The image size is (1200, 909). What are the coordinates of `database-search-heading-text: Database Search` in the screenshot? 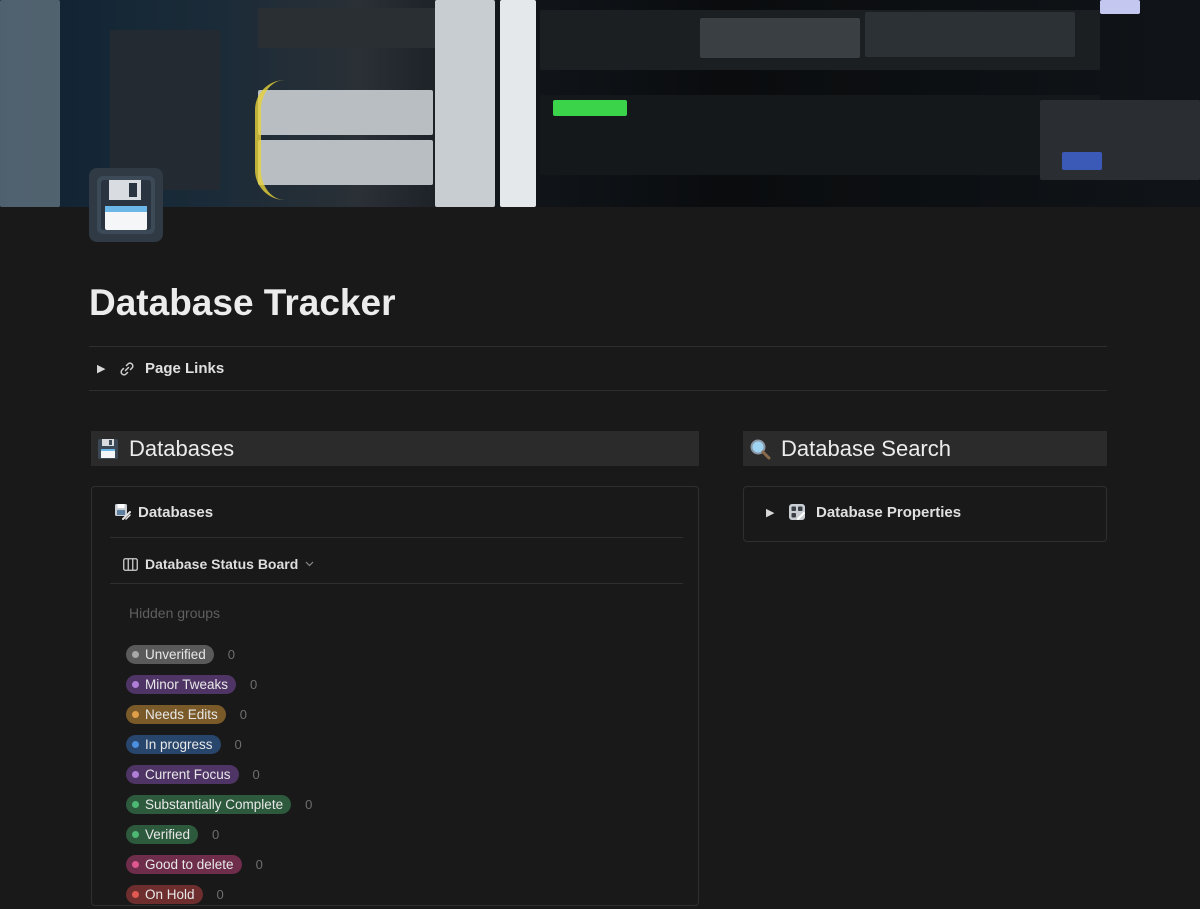 It's located at (866, 448).